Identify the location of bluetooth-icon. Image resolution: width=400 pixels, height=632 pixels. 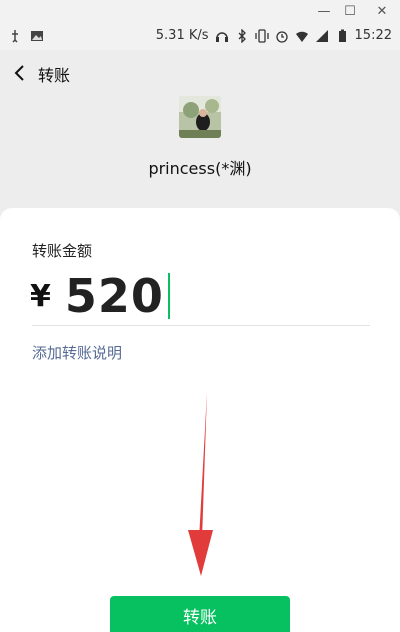
(242, 35).